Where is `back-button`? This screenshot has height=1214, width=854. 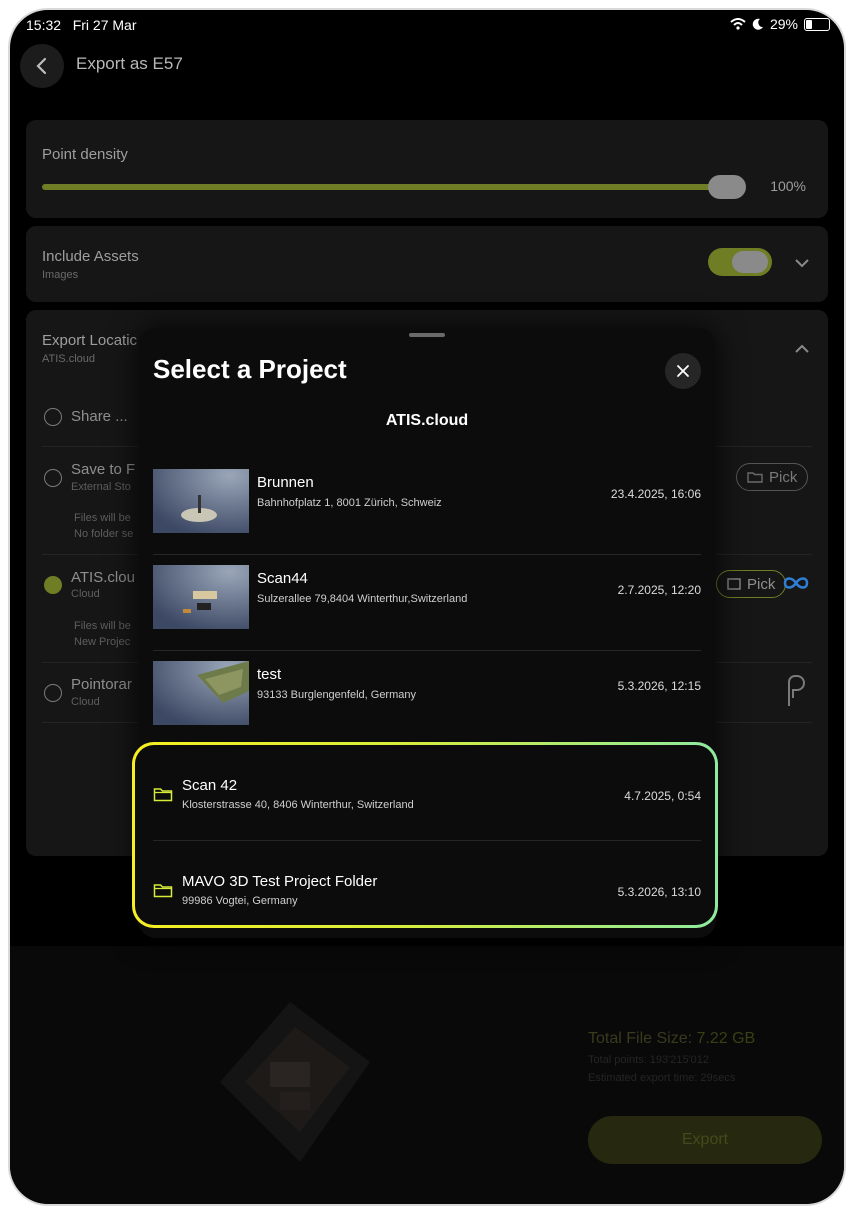
back-button is located at coordinates (42, 66).